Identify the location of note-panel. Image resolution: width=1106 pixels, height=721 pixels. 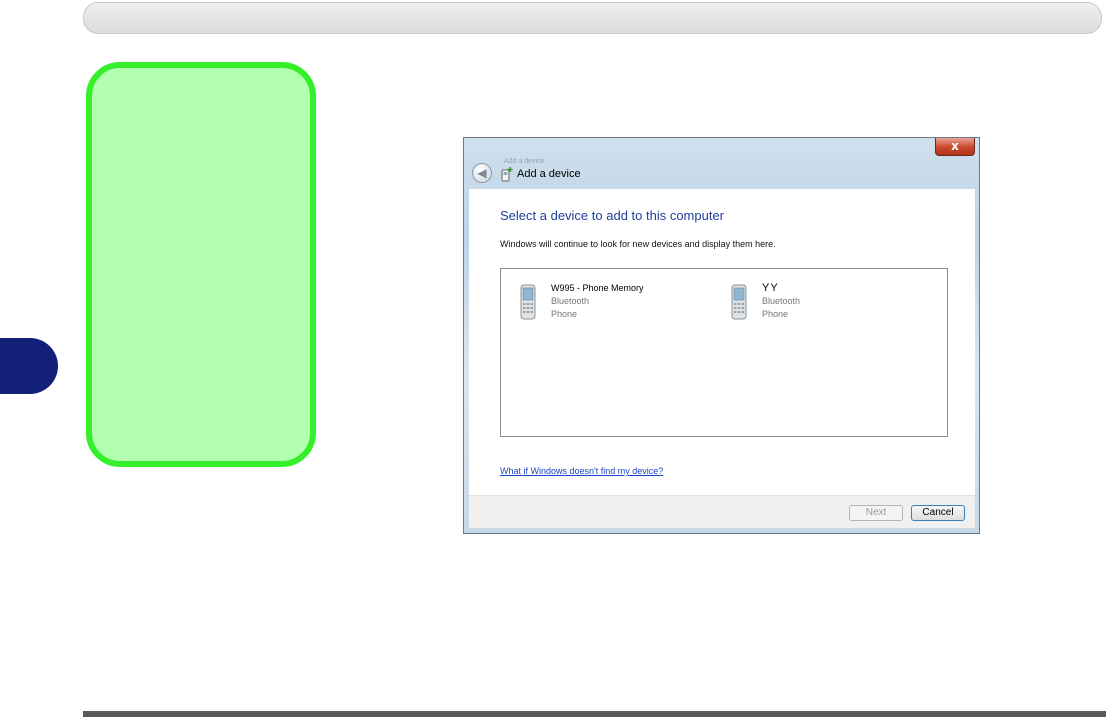
(201, 264).